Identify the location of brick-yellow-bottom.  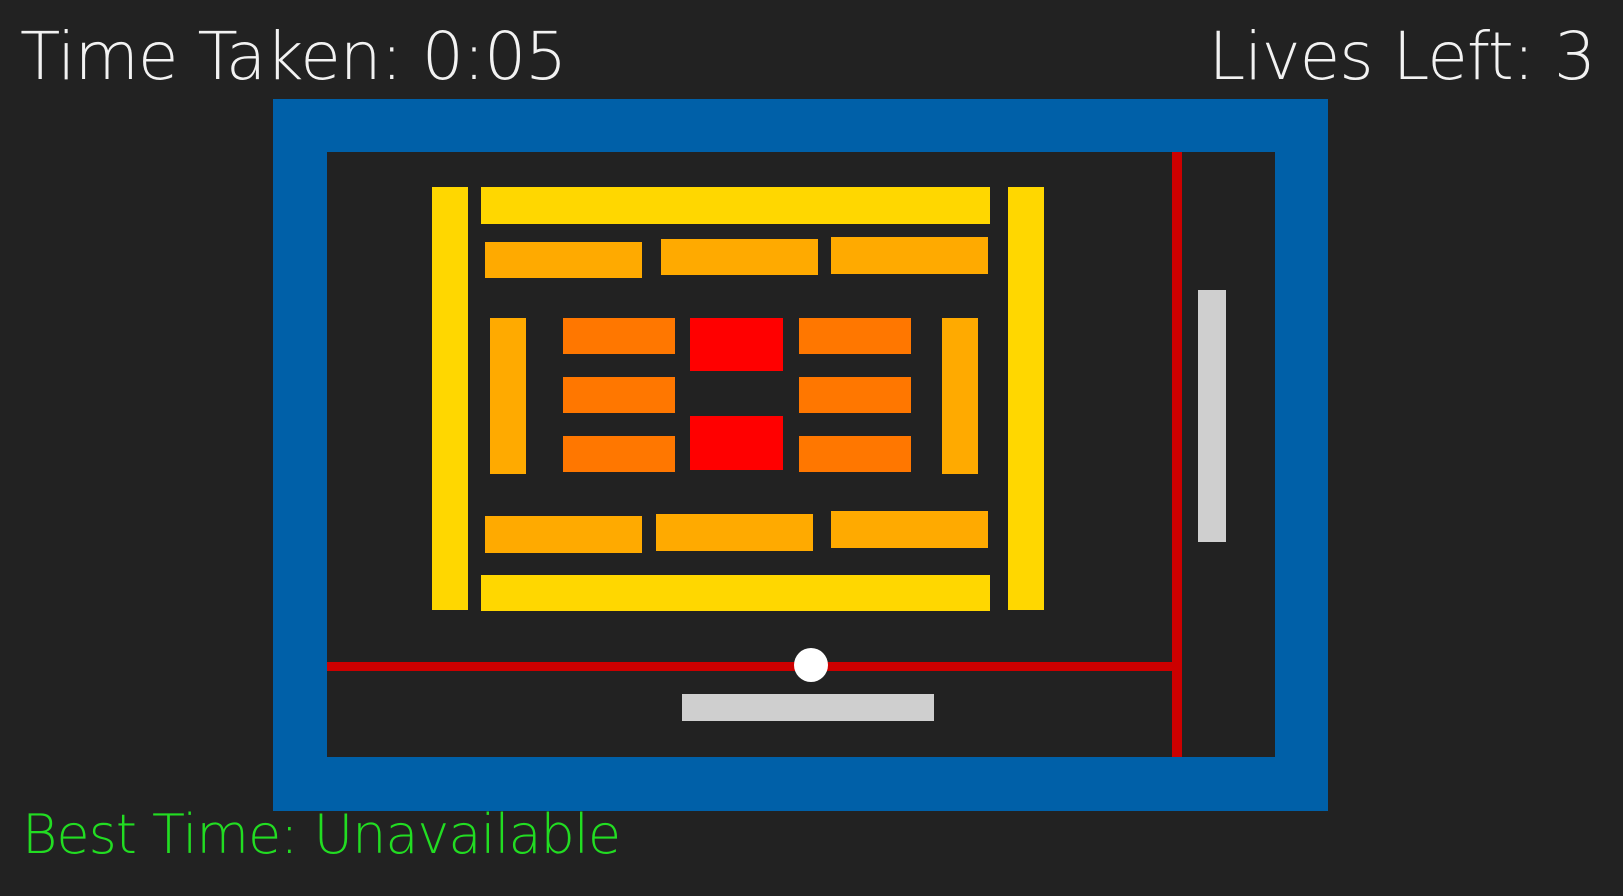
(735, 593).